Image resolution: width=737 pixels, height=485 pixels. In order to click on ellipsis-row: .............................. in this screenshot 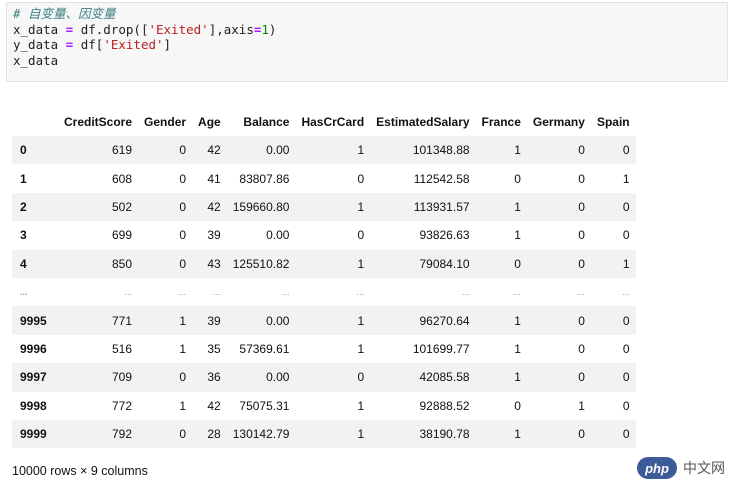, I will do `click(324, 292)`.